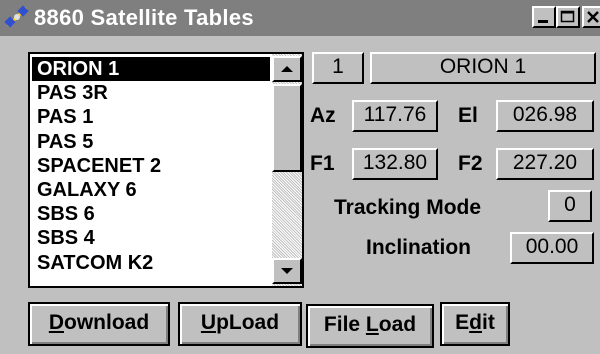 This screenshot has height=354, width=600. What do you see at coordinates (418, 247) in the screenshot?
I see `inclination-label: Inclination` at bounding box center [418, 247].